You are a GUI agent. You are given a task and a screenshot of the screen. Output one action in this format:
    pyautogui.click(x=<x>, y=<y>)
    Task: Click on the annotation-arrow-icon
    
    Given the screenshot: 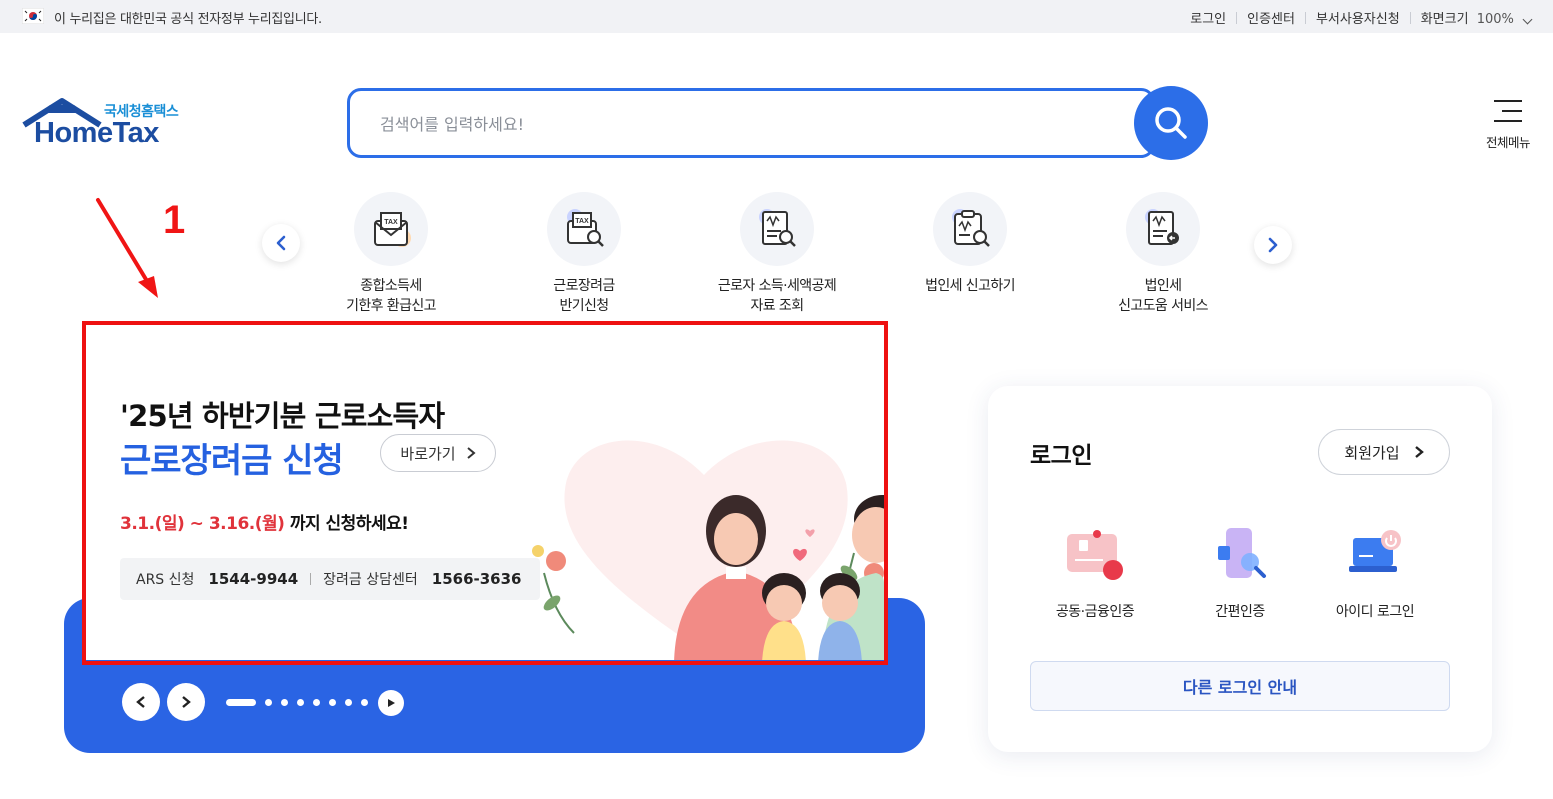 What is the action you would take?
    pyautogui.click(x=127, y=248)
    